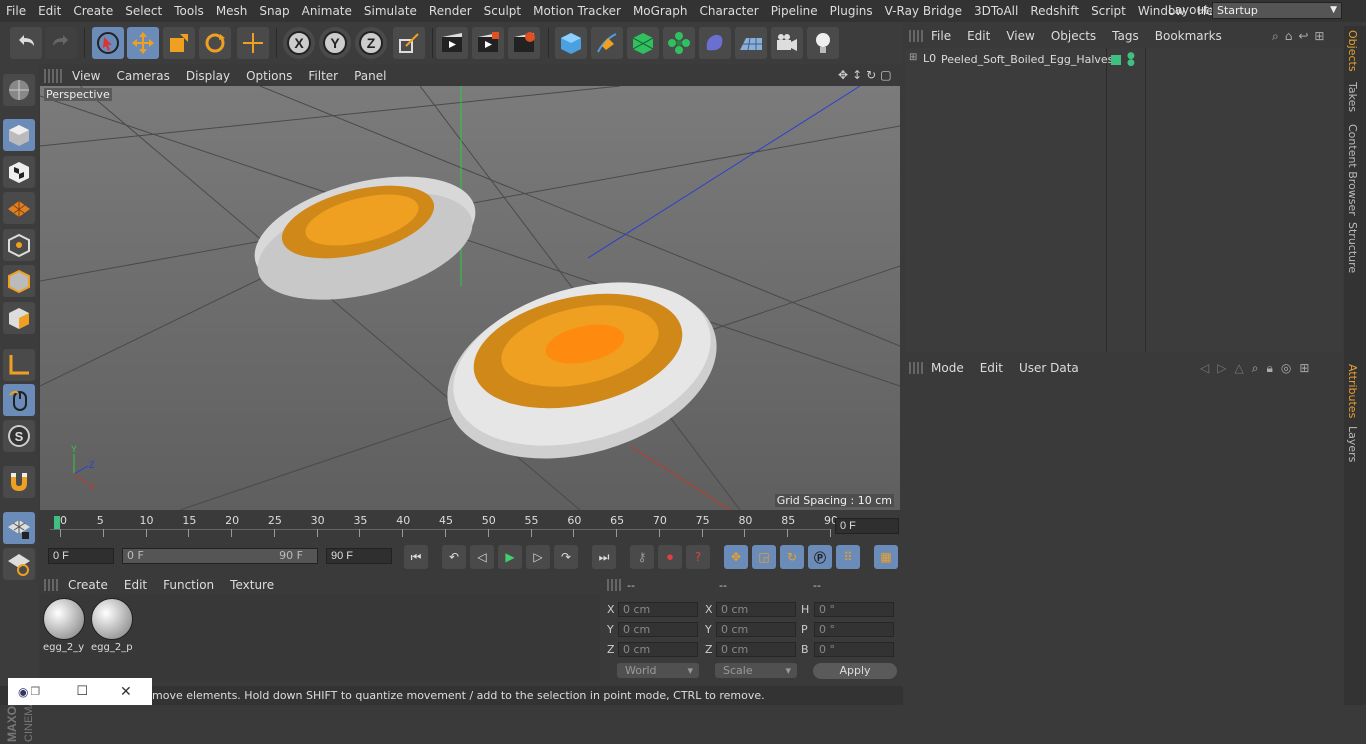 This screenshot has height=744, width=1366. What do you see at coordinates (19, 400) in the screenshot?
I see `tweak-mode-button` at bounding box center [19, 400].